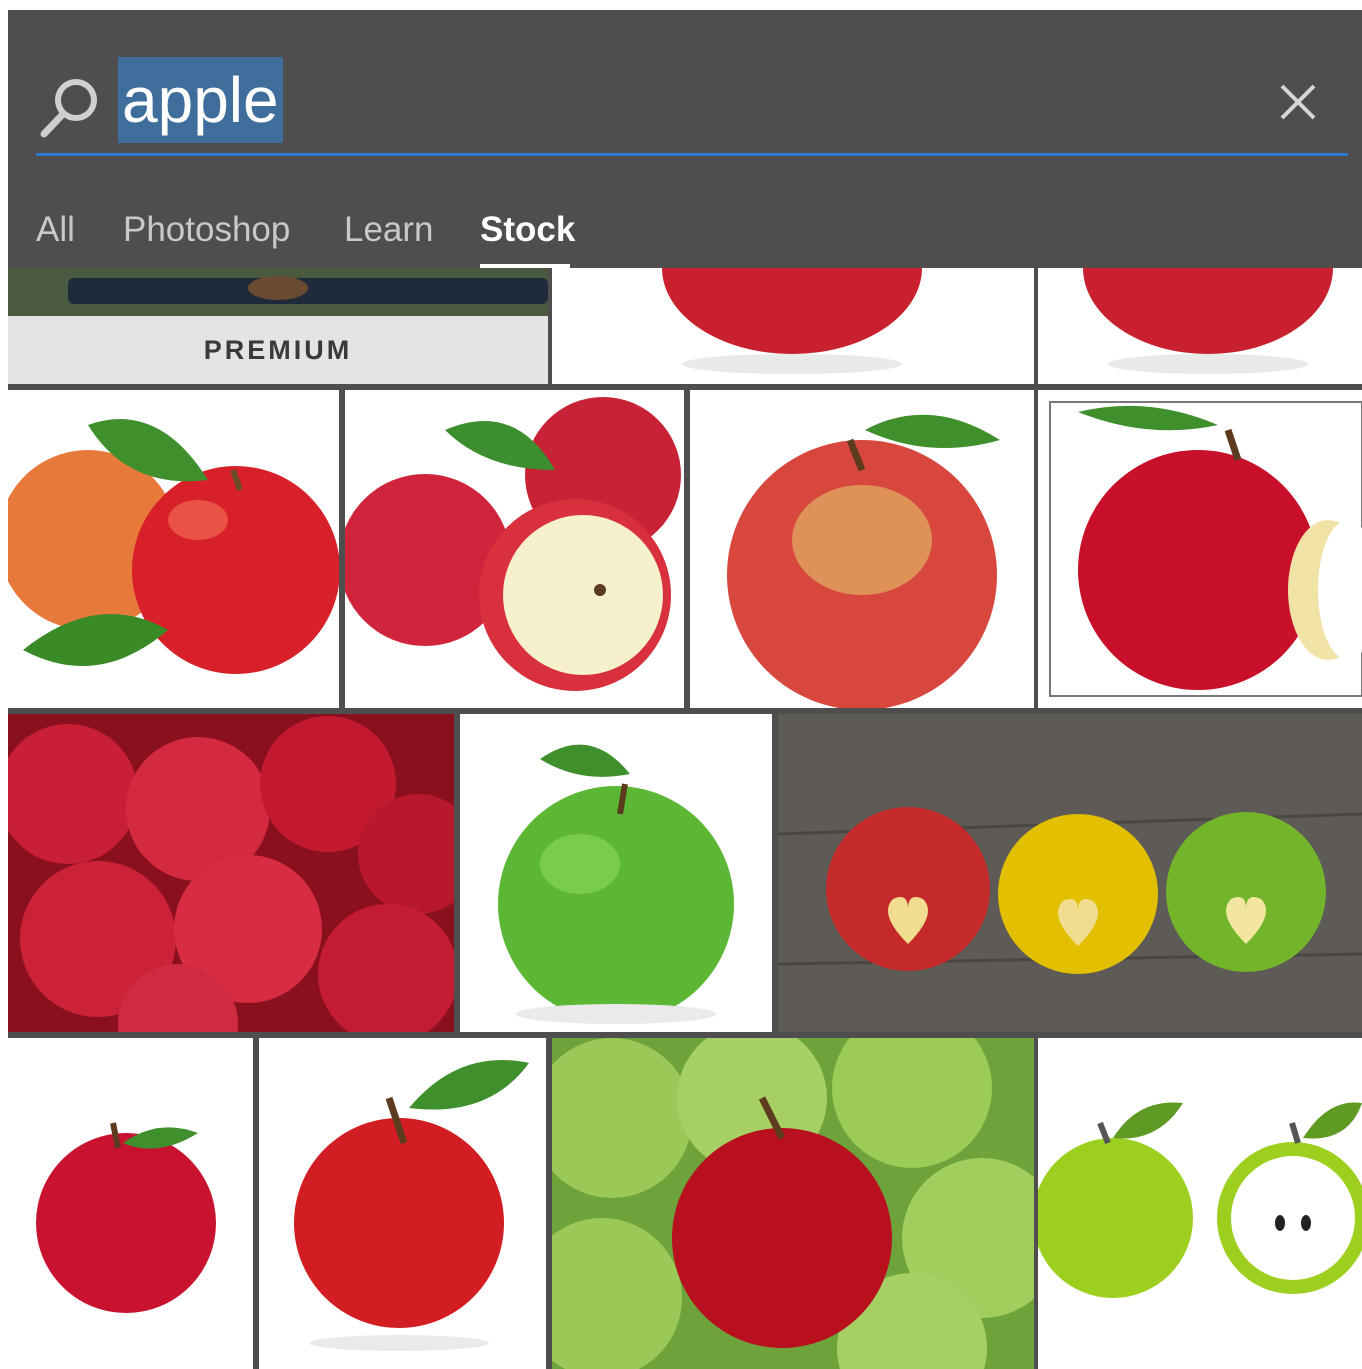 This screenshot has width=1362, height=1369. Describe the element at coordinates (389, 232) in the screenshot. I see `tab-learn: Learn` at that location.